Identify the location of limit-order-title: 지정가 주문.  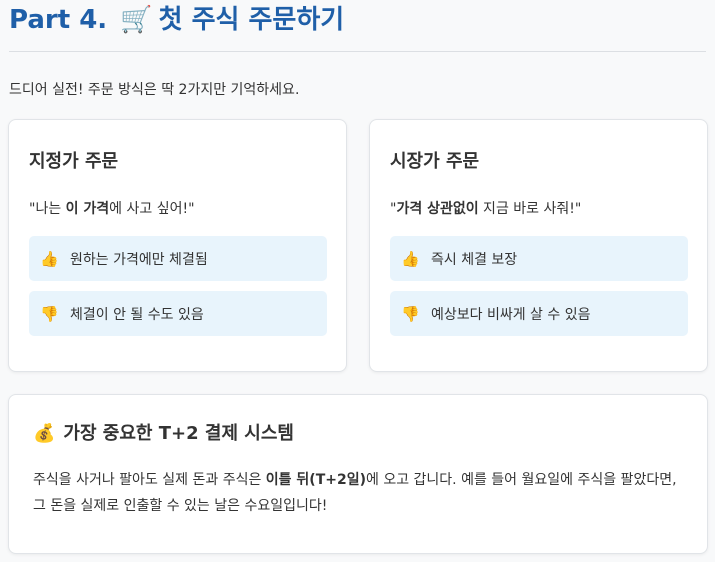
(74, 161).